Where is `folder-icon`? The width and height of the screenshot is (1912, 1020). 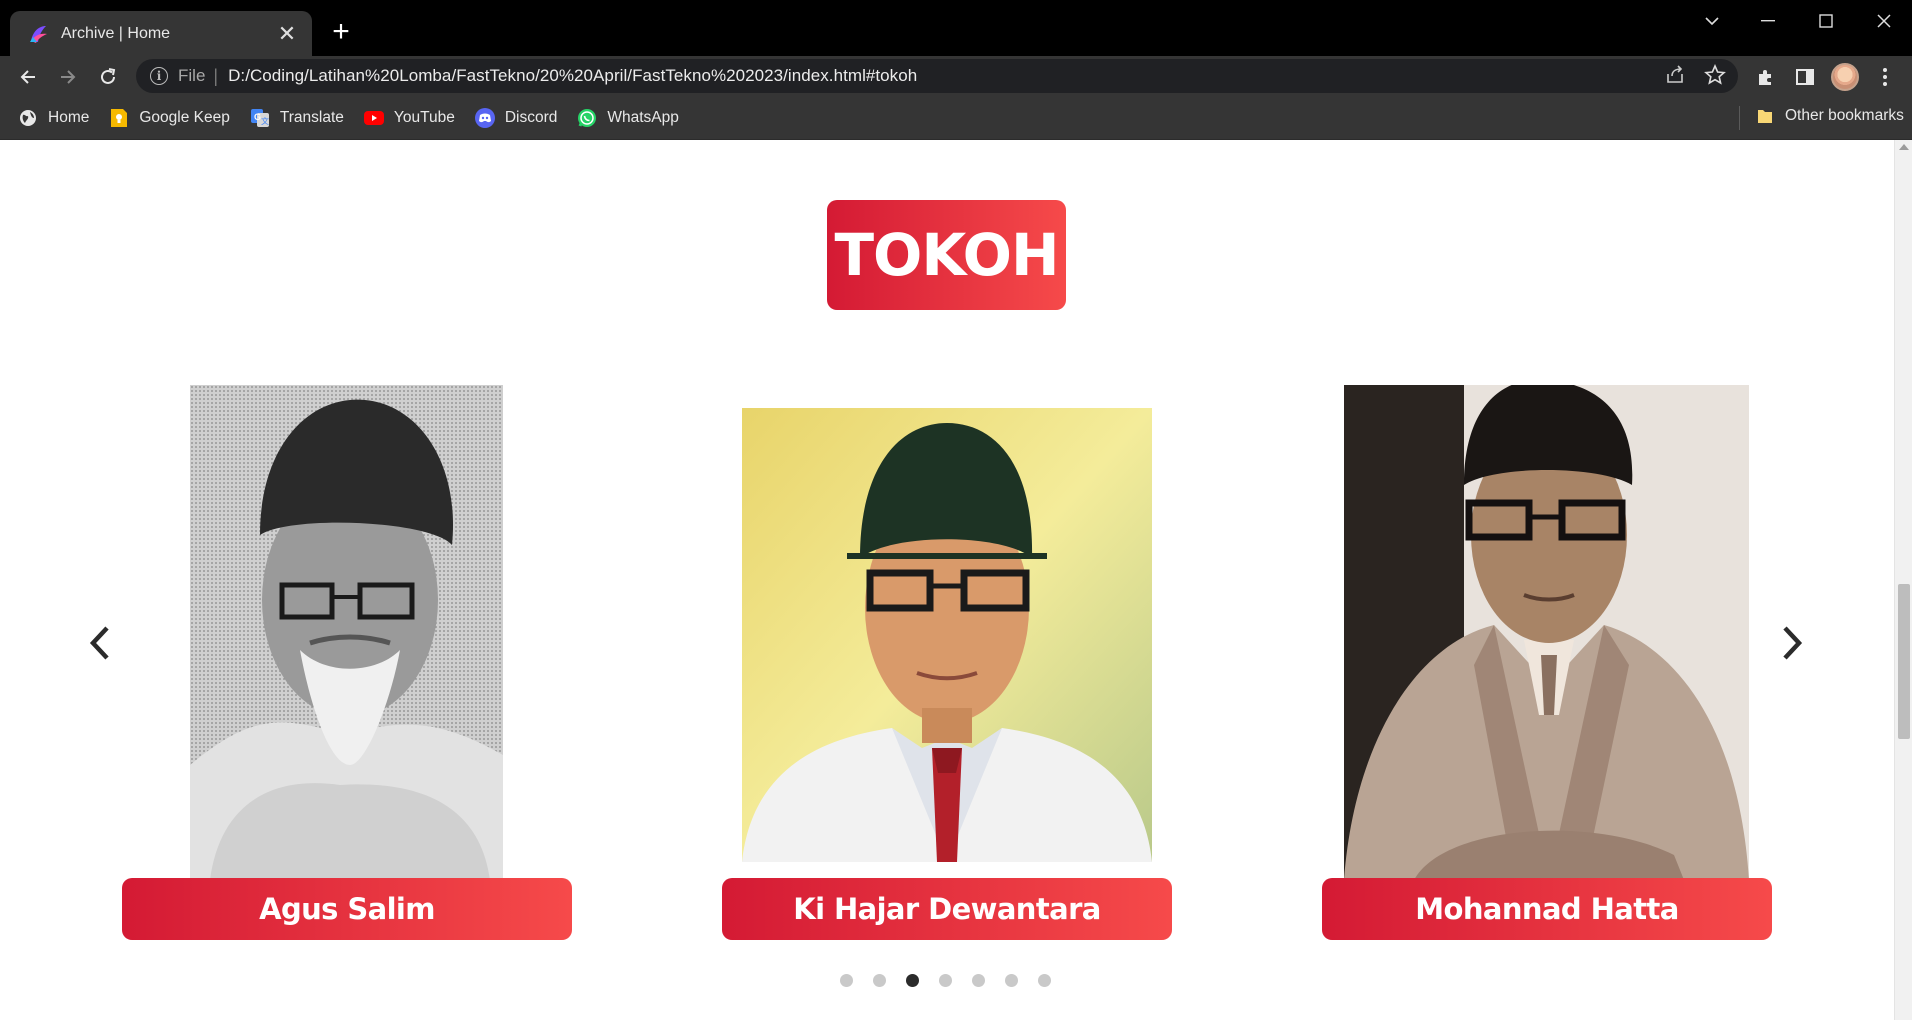
folder-icon is located at coordinates (1765, 116).